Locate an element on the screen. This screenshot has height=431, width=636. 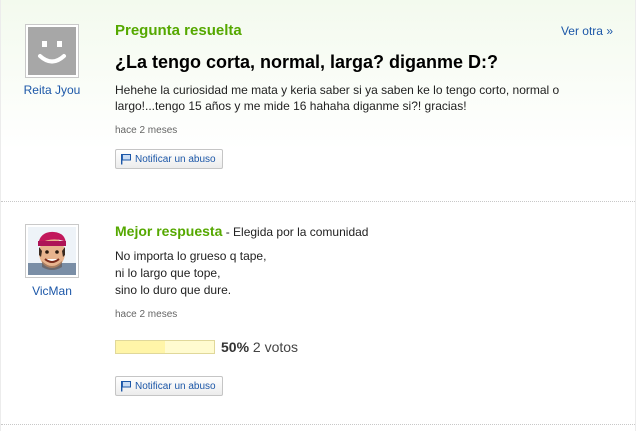
best-answer-title: Mejor respuesta is located at coordinates (169, 231).